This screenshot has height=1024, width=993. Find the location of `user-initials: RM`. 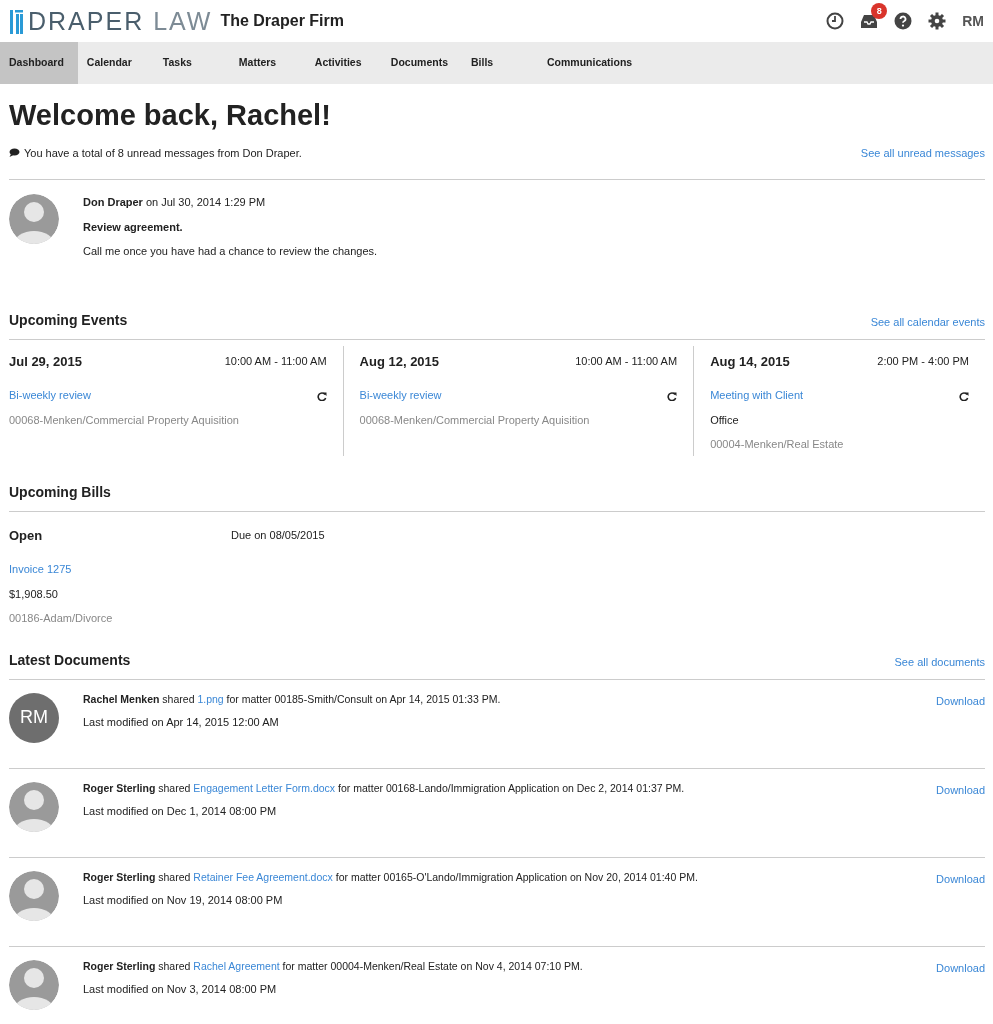

user-initials: RM is located at coordinates (973, 21).